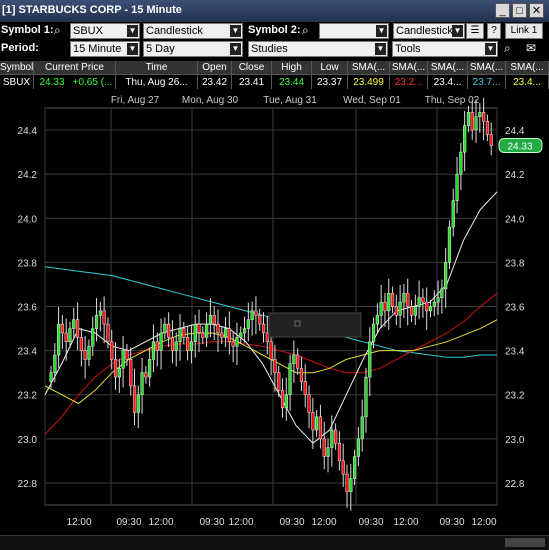  I want to click on range-select: 5 Day ▼, so click(193, 49).